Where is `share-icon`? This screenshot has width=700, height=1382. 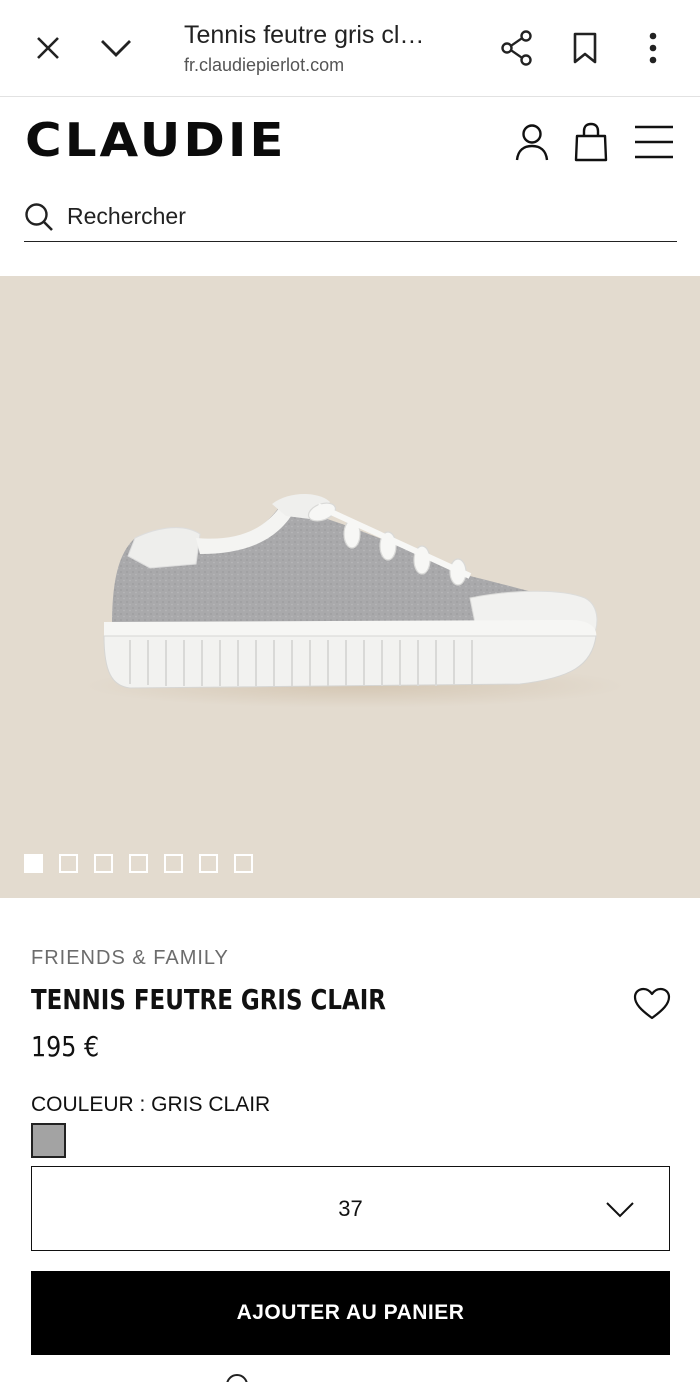
share-icon is located at coordinates (517, 48).